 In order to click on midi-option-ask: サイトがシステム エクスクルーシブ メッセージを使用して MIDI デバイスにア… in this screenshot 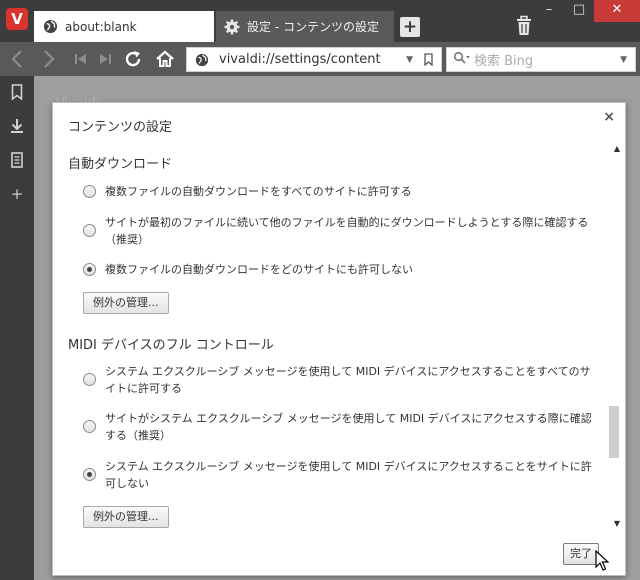, I will do `click(338, 427)`.